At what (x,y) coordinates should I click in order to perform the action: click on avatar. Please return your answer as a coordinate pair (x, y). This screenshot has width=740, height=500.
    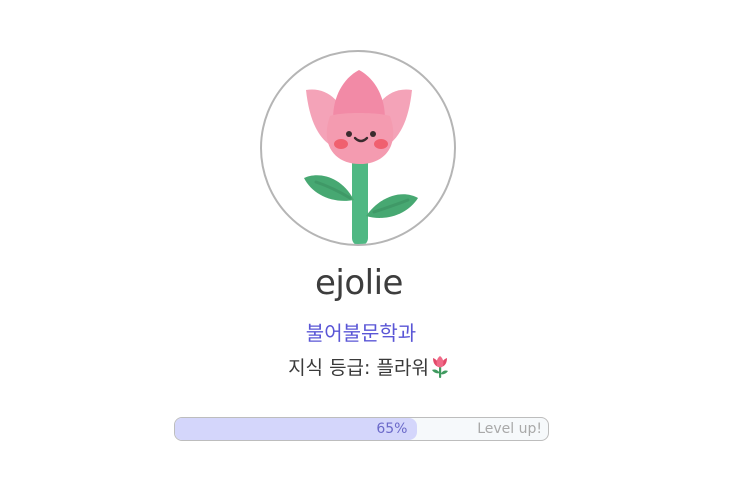
    Looking at the image, I should click on (358, 148).